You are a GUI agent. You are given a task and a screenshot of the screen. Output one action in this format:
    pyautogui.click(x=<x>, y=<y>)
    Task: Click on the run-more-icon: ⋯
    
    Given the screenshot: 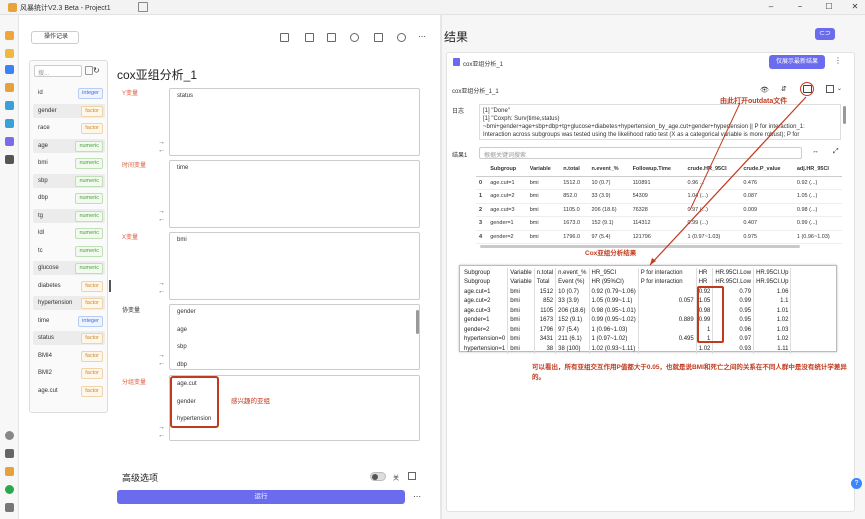 What is the action you would take?
    pyautogui.click(x=417, y=496)
    